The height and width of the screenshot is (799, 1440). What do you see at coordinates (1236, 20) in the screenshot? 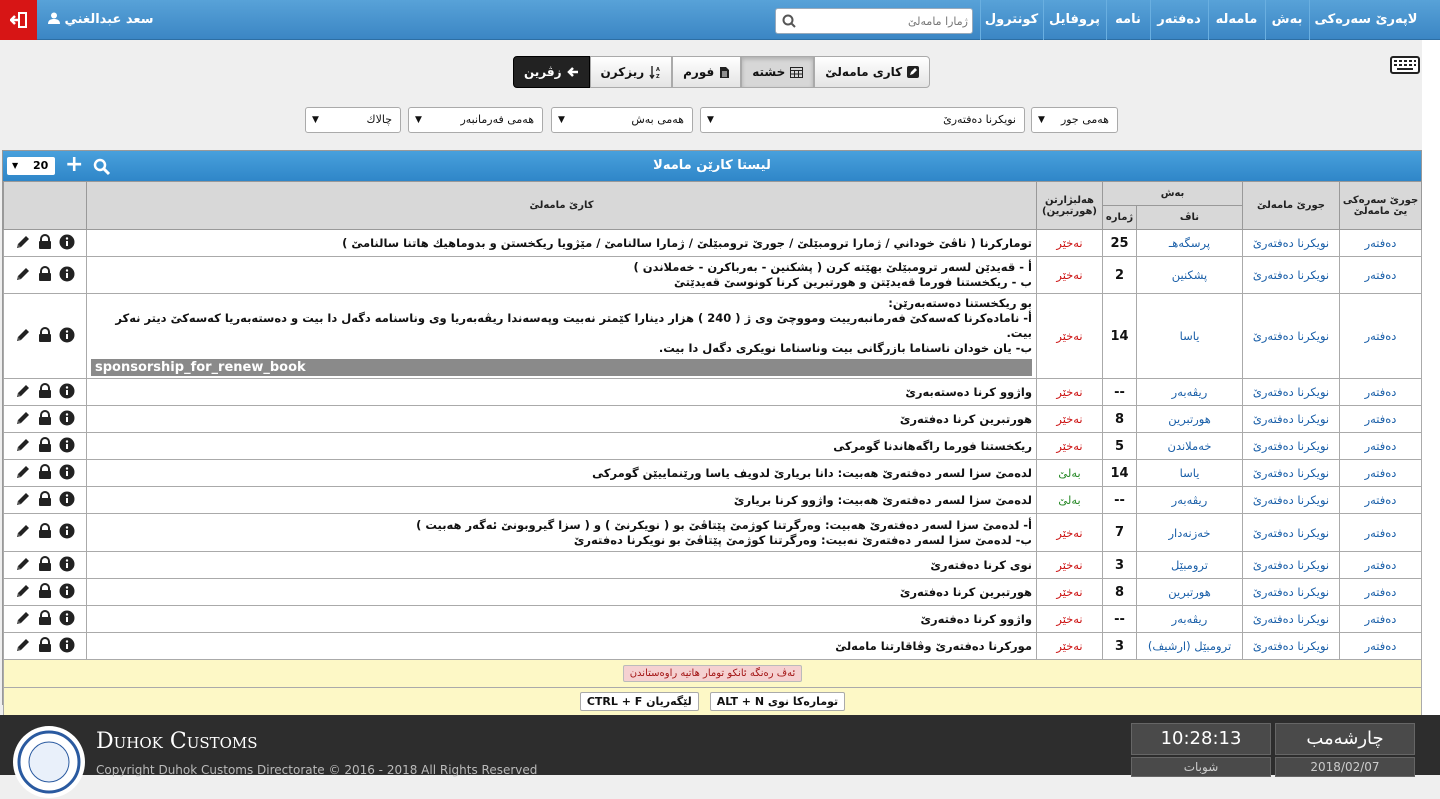
I see `nav-transaction: مامەلە` at bounding box center [1236, 20].